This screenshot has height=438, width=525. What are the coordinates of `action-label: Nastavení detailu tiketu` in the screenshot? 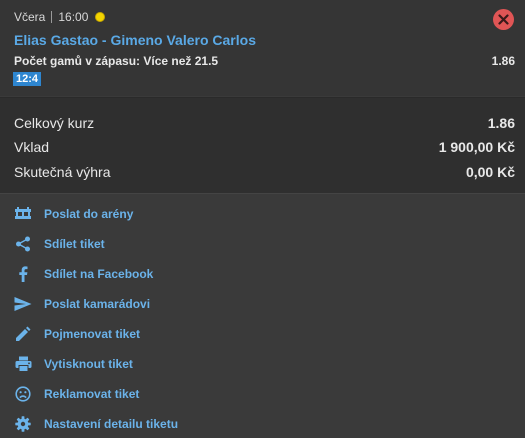 It's located at (111, 424).